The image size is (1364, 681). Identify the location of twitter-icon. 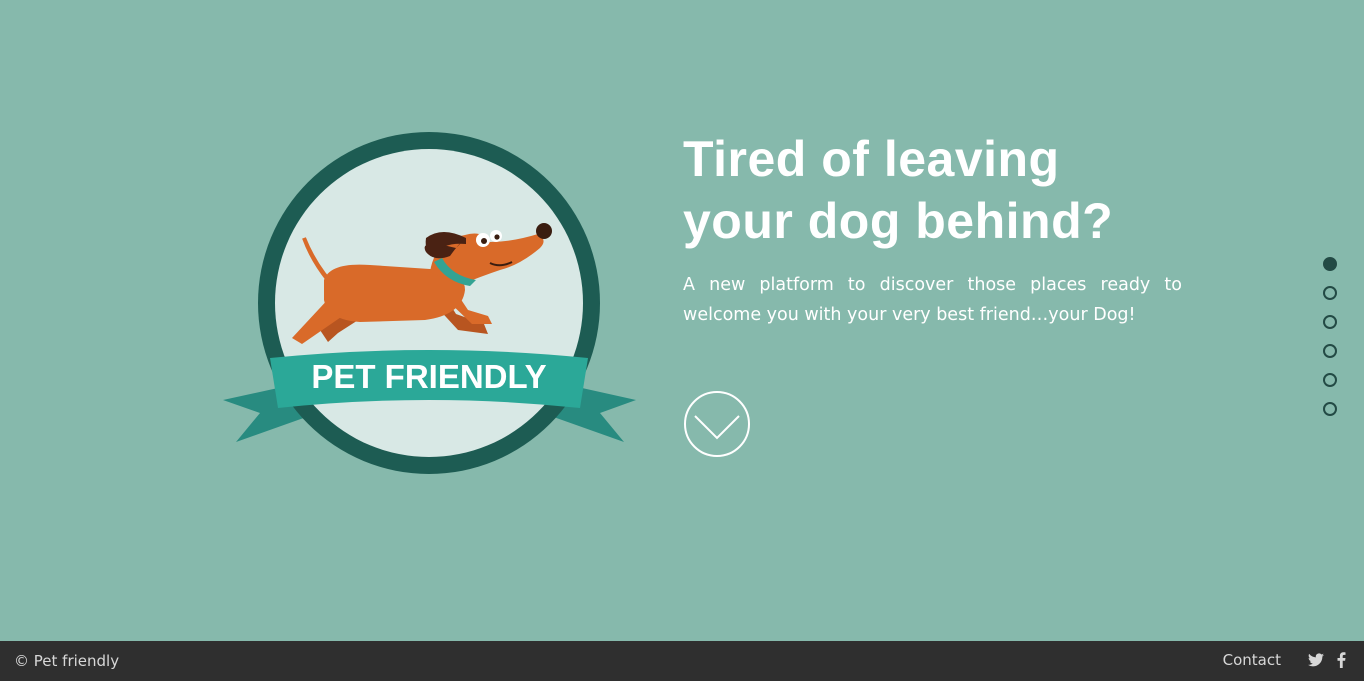
(1316, 660).